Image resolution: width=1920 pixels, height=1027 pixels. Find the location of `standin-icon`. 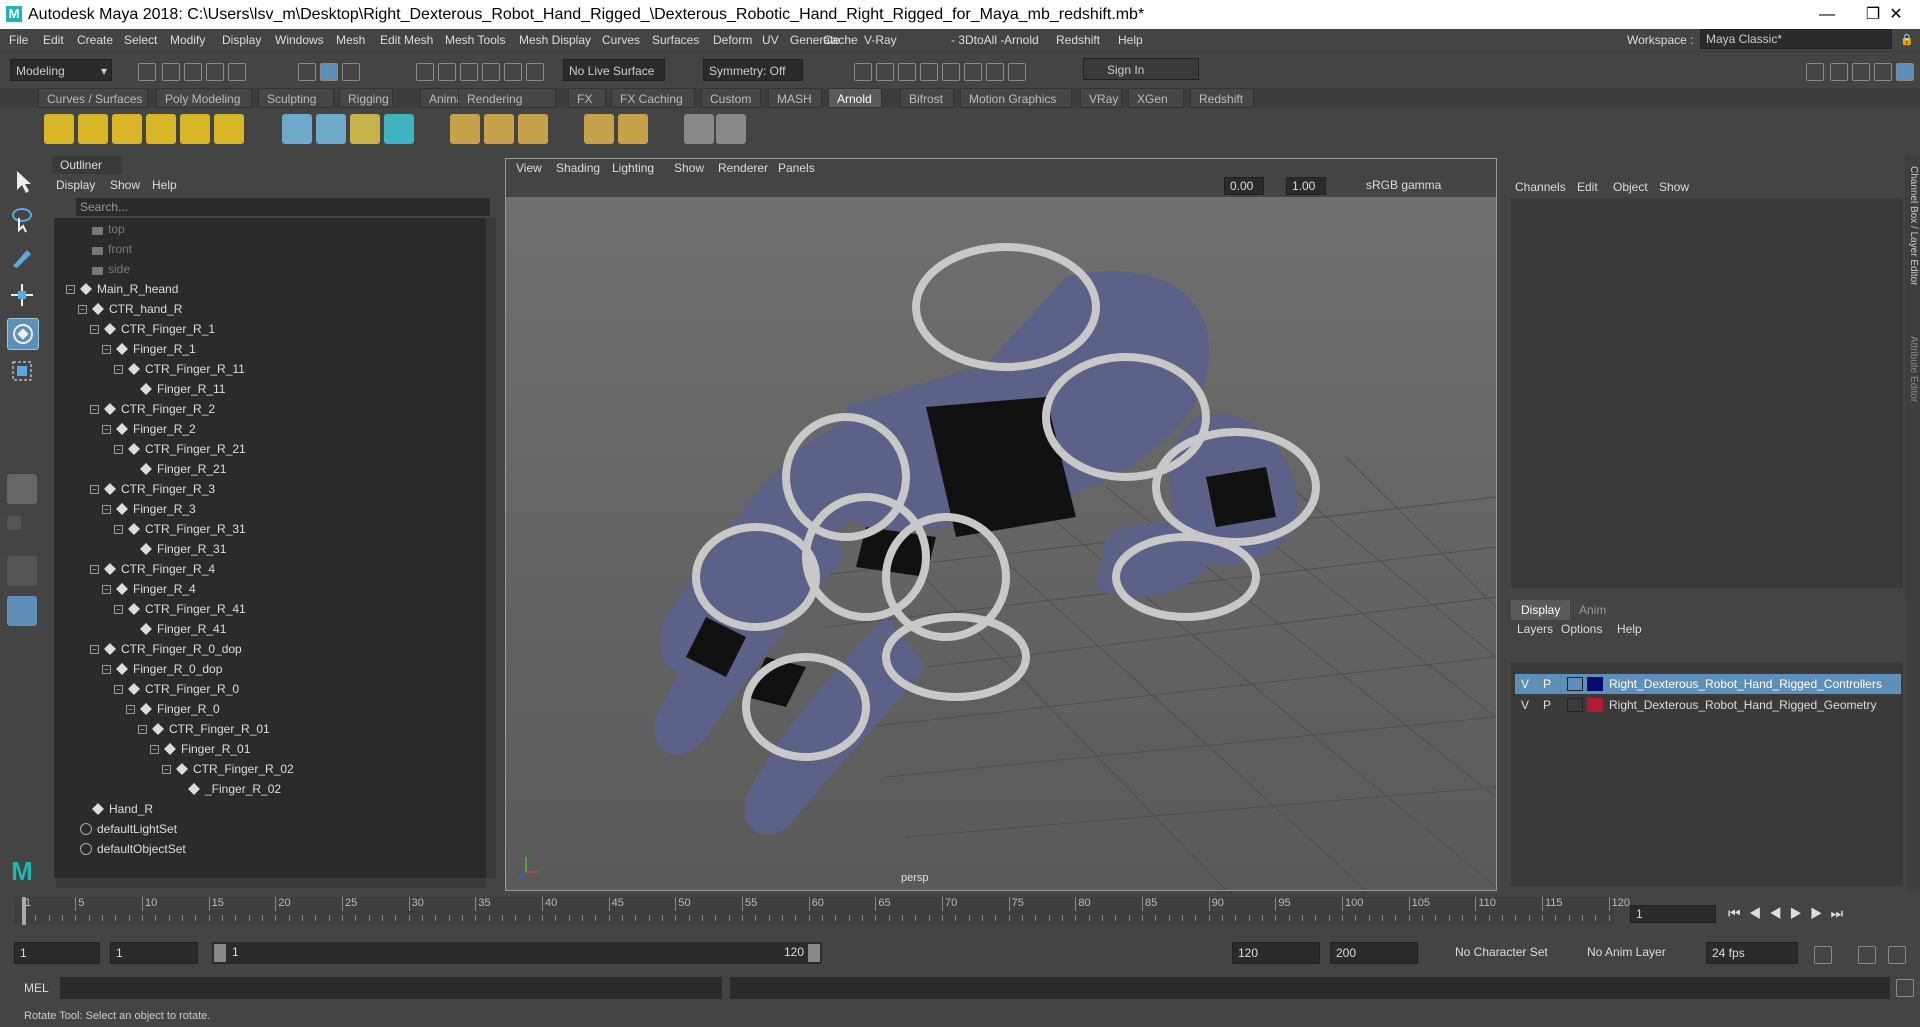

standin-icon is located at coordinates (297, 129).